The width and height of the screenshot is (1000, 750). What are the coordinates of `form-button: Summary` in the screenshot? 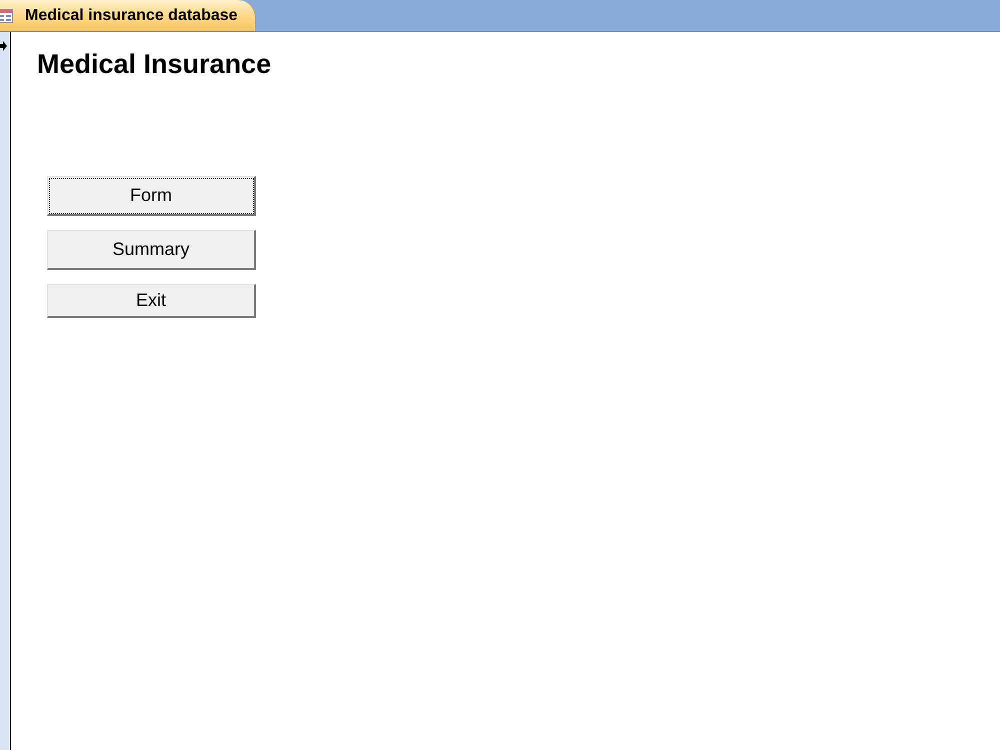 It's located at (151, 250).